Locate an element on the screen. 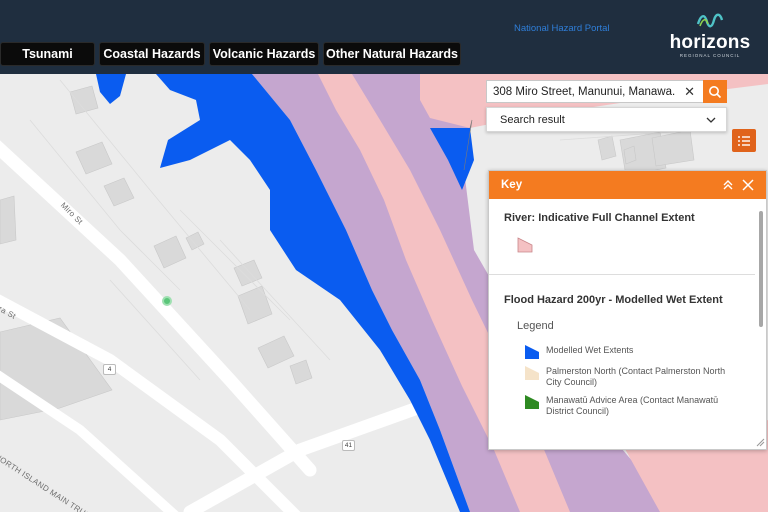  road-shield-41: 41 is located at coordinates (348, 445).